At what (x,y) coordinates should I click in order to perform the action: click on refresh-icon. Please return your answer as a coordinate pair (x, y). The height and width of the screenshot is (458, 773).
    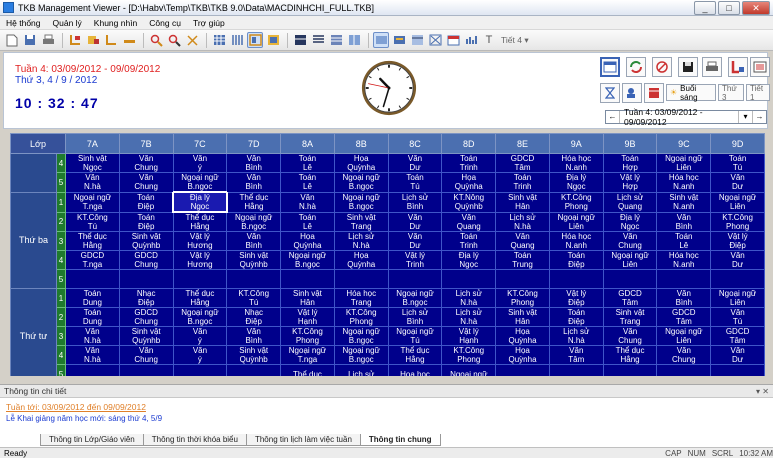
    Looking at the image, I should click on (636, 67).